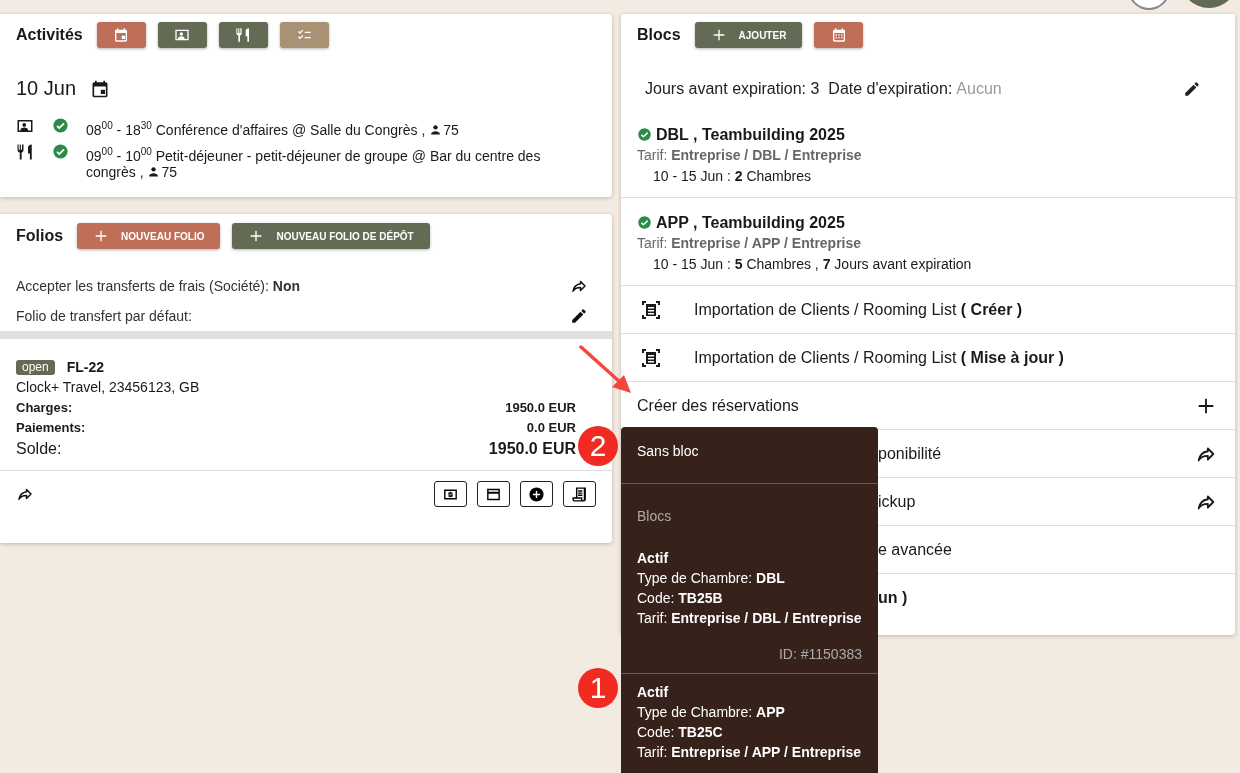 The width and height of the screenshot is (1240, 773). What do you see at coordinates (85, 367) in the screenshot?
I see `folio-number: FL-22` at bounding box center [85, 367].